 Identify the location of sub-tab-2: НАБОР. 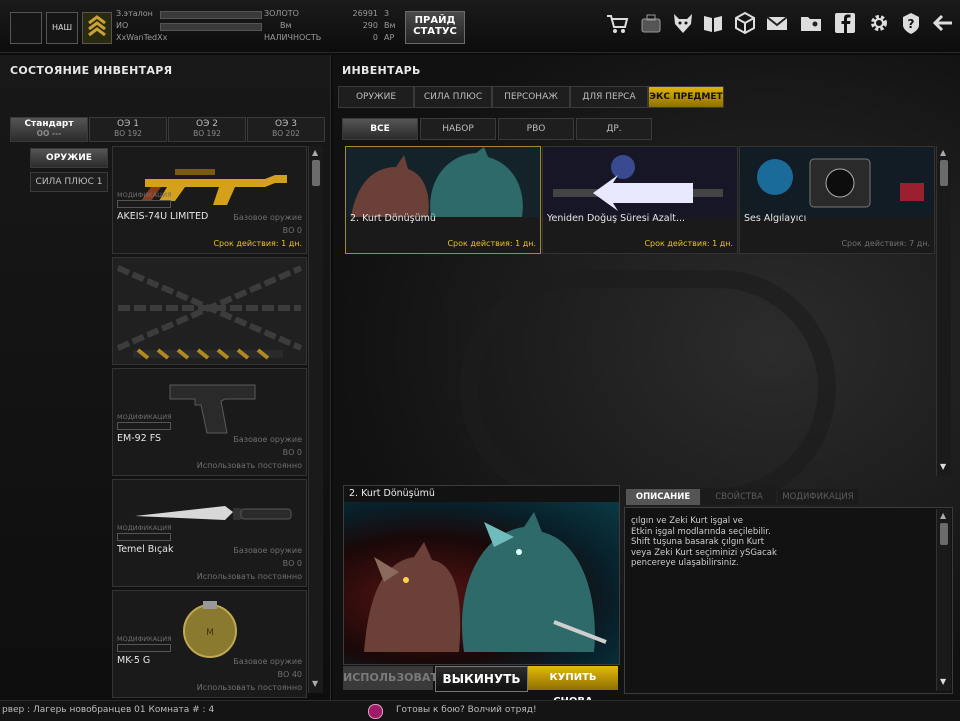
(458, 129).